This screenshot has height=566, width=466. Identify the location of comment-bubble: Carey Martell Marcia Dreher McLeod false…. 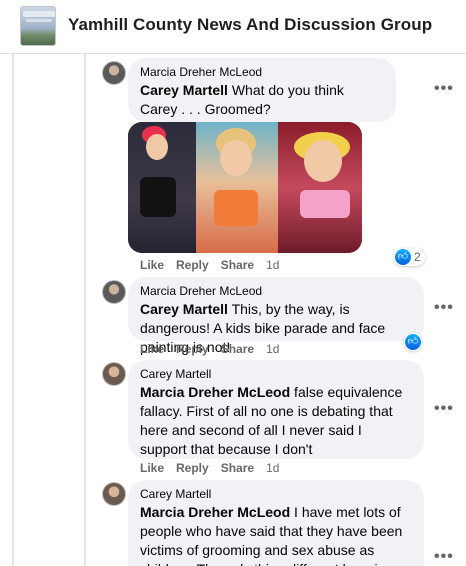
(276, 409).